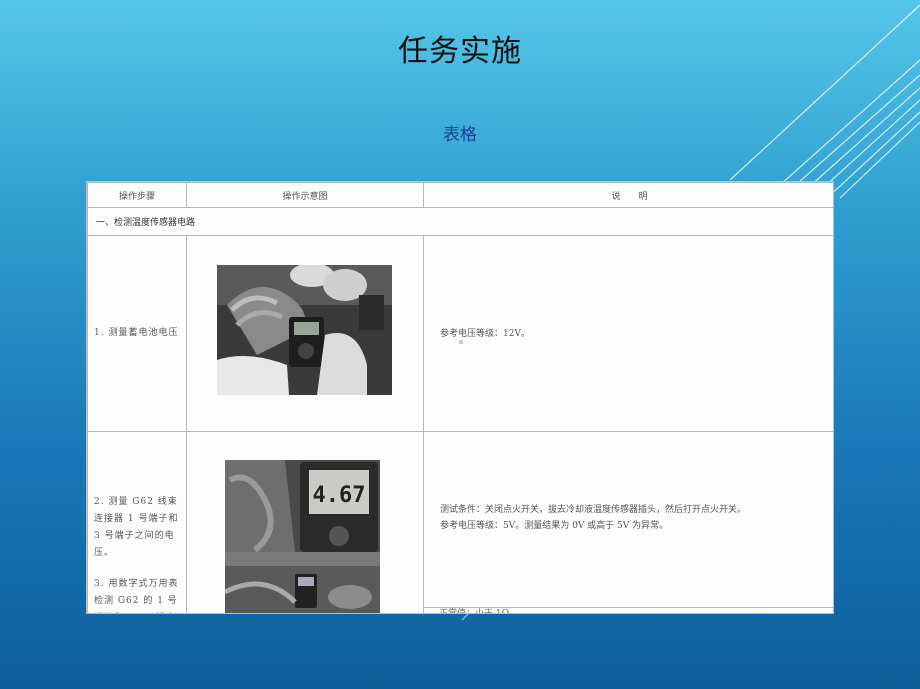 Image resolution: width=920 pixels, height=689 pixels. I want to click on step-cell: 1. 测量蓄电池电压, so click(137, 333).